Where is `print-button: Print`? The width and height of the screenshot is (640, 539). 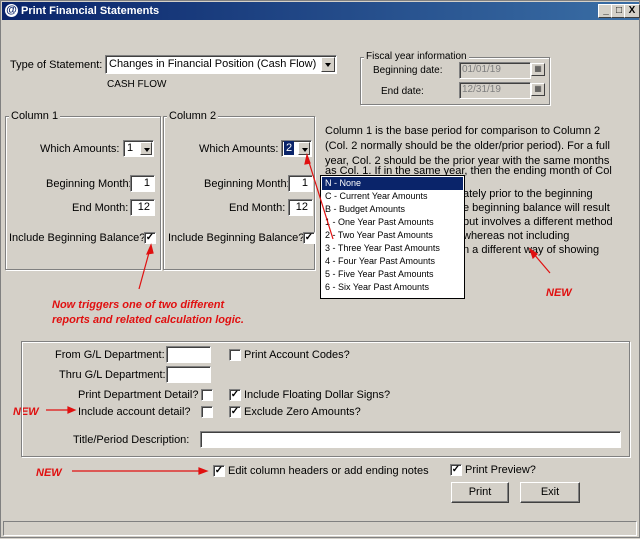 print-button: Print is located at coordinates (480, 492).